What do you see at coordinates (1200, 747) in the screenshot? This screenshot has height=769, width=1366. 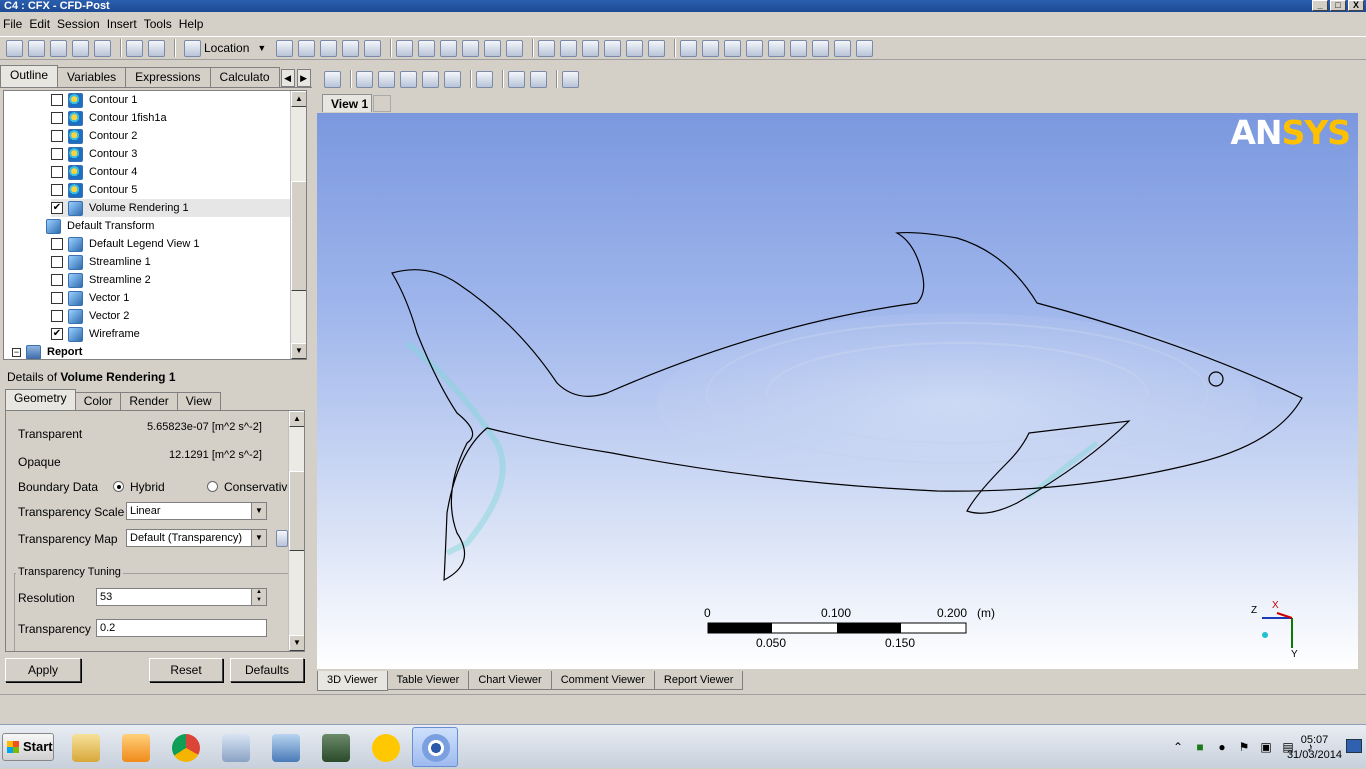 I see `tray-app-icon: ■` at bounding box center [1200, 747].